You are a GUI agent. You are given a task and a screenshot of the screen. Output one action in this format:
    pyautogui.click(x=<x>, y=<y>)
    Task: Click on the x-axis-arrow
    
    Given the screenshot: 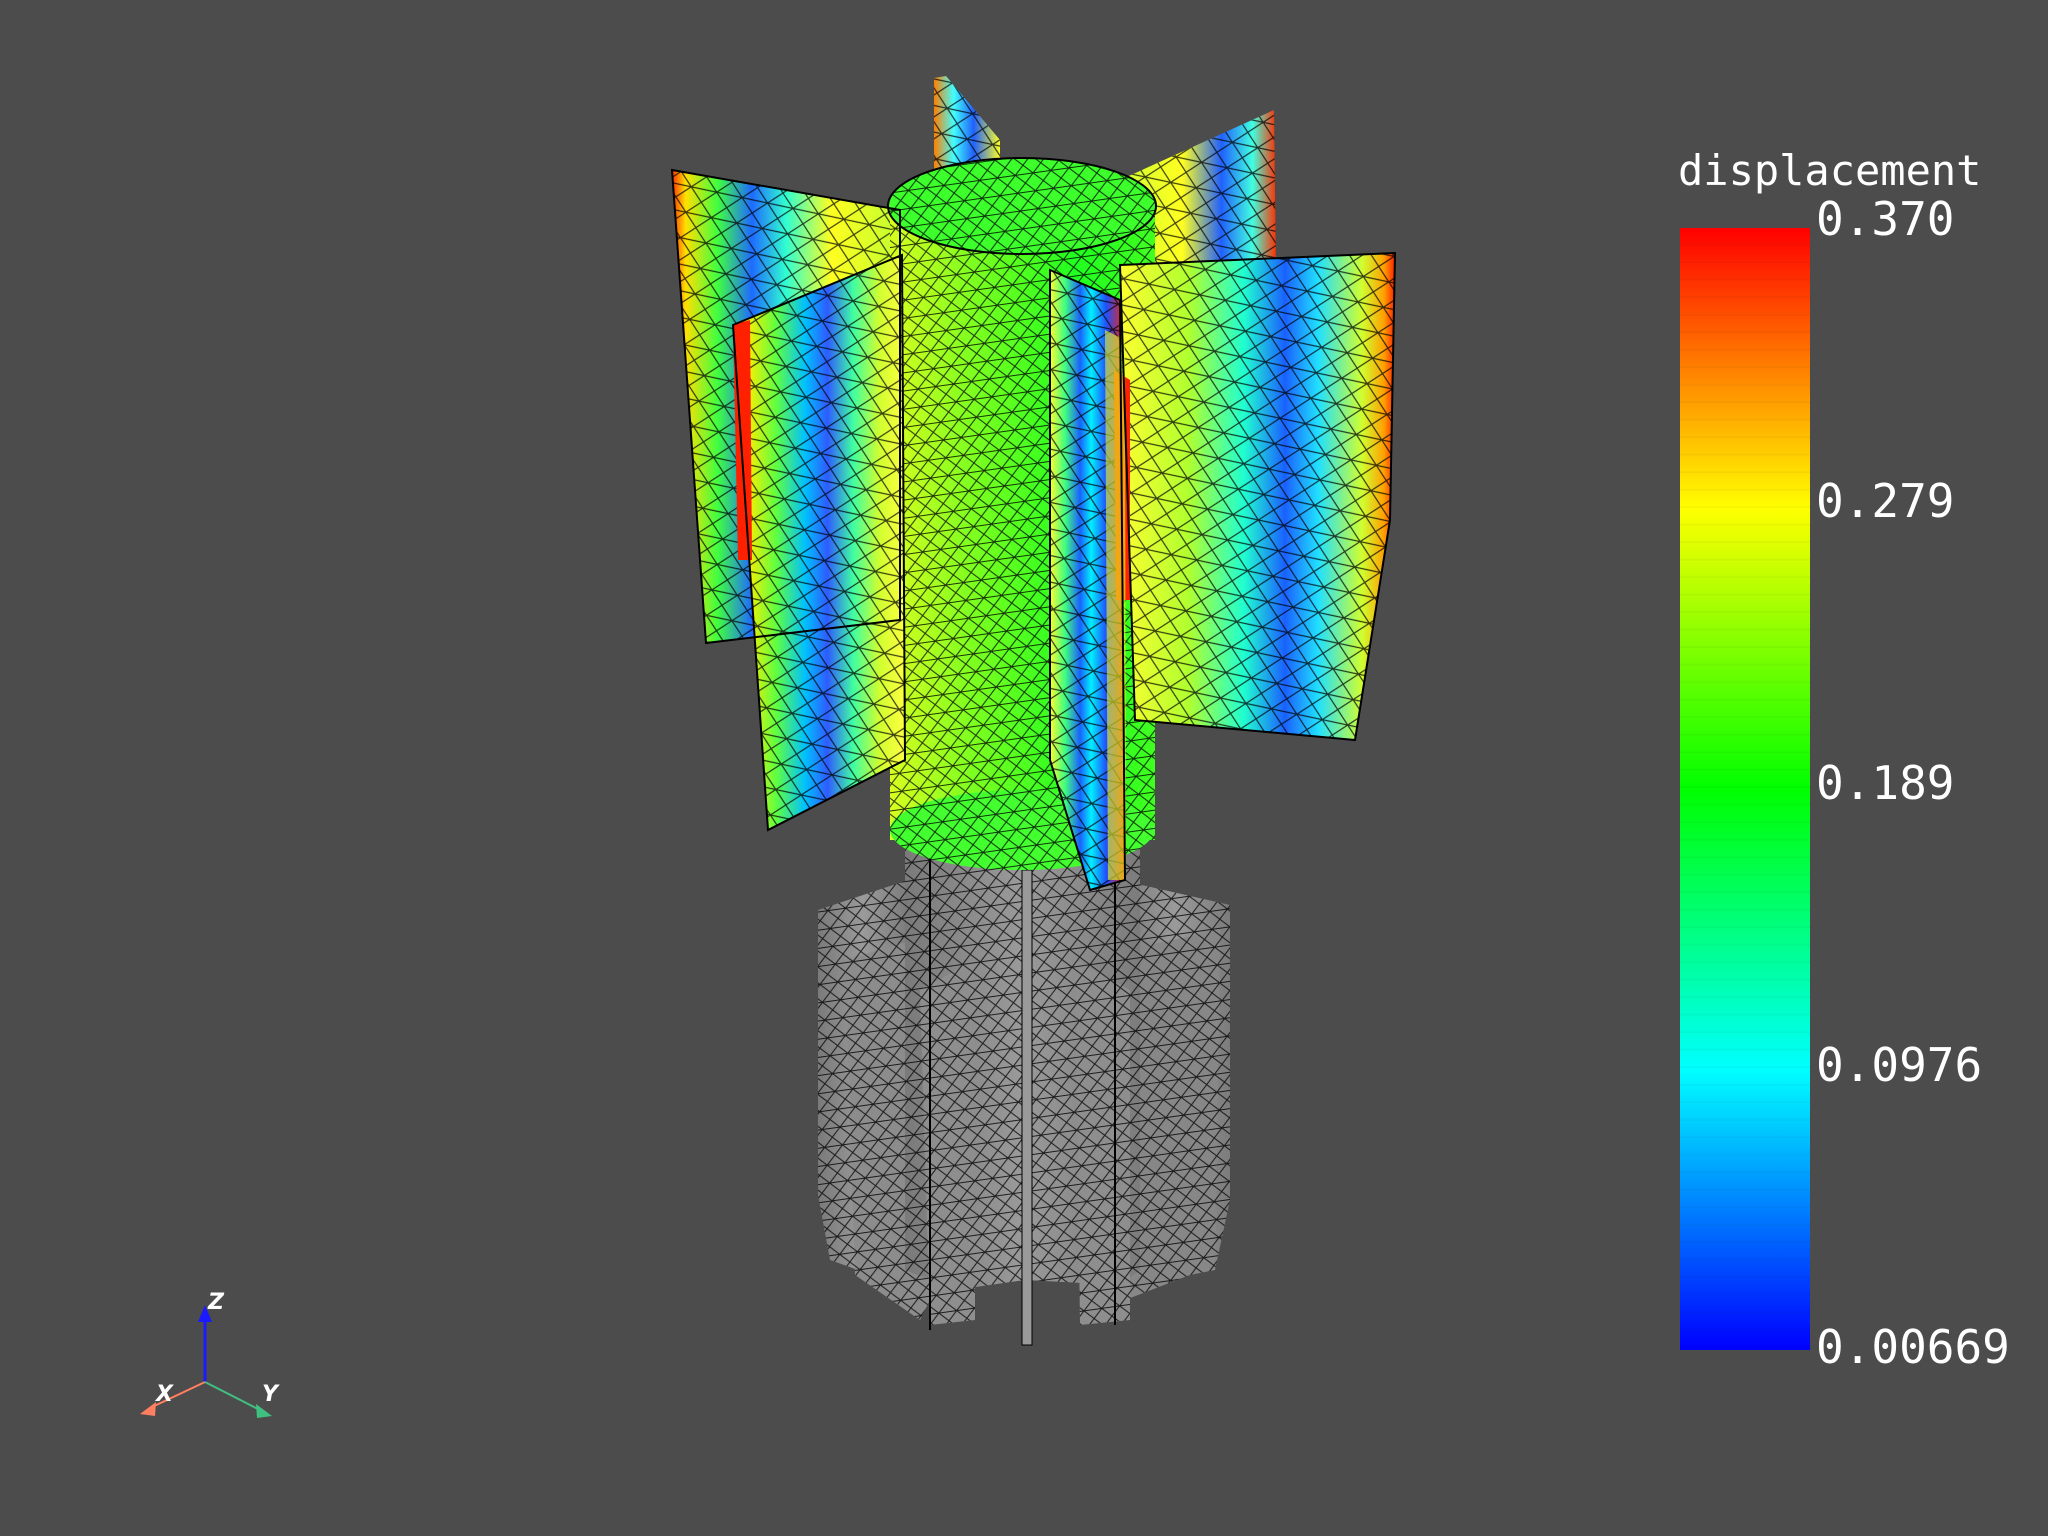 What is the action you would take?
    pyautogui.click(x=148, y=1409)
    